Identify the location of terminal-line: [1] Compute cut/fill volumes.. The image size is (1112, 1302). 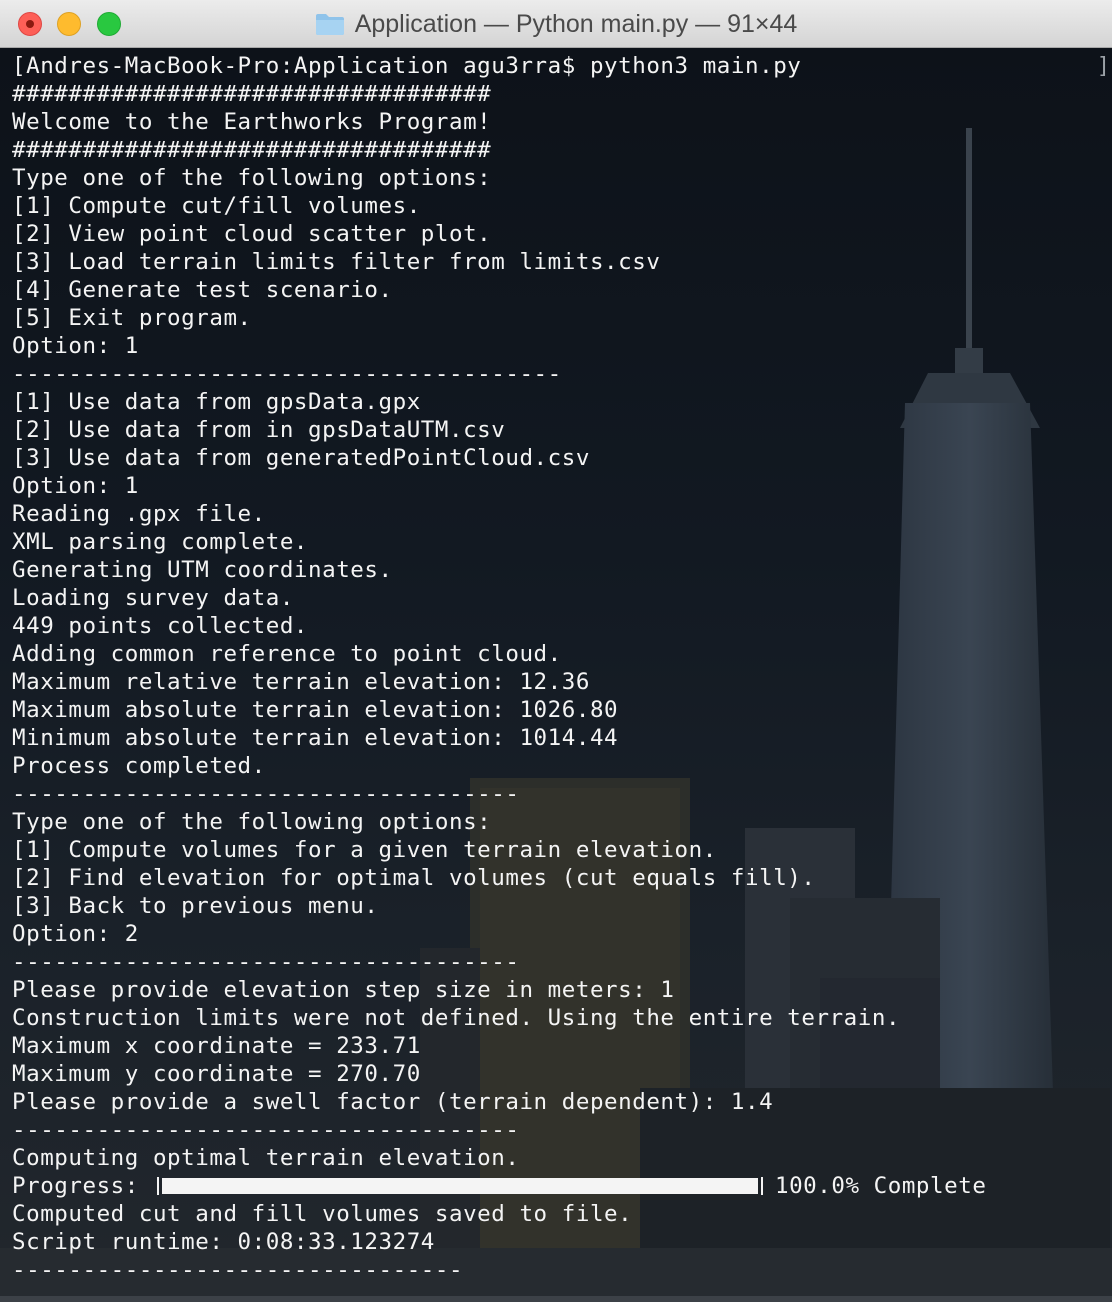
(216, 206).